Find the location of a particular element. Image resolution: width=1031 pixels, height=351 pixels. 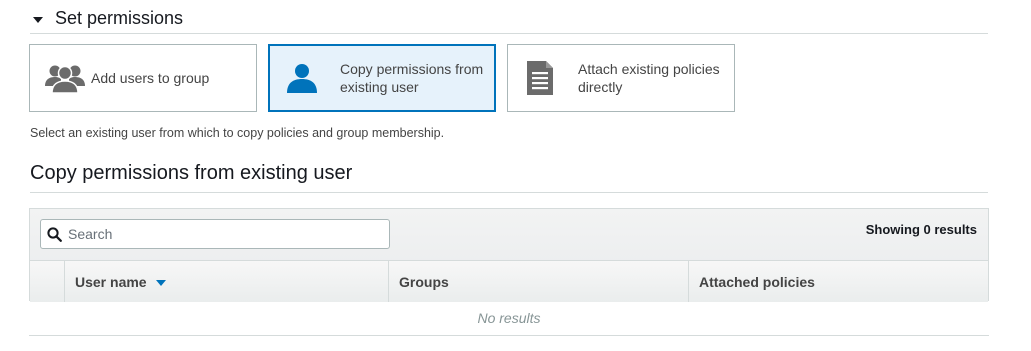

subsection-title: Copy permissions from existing user is located at coordinates (191, 173).